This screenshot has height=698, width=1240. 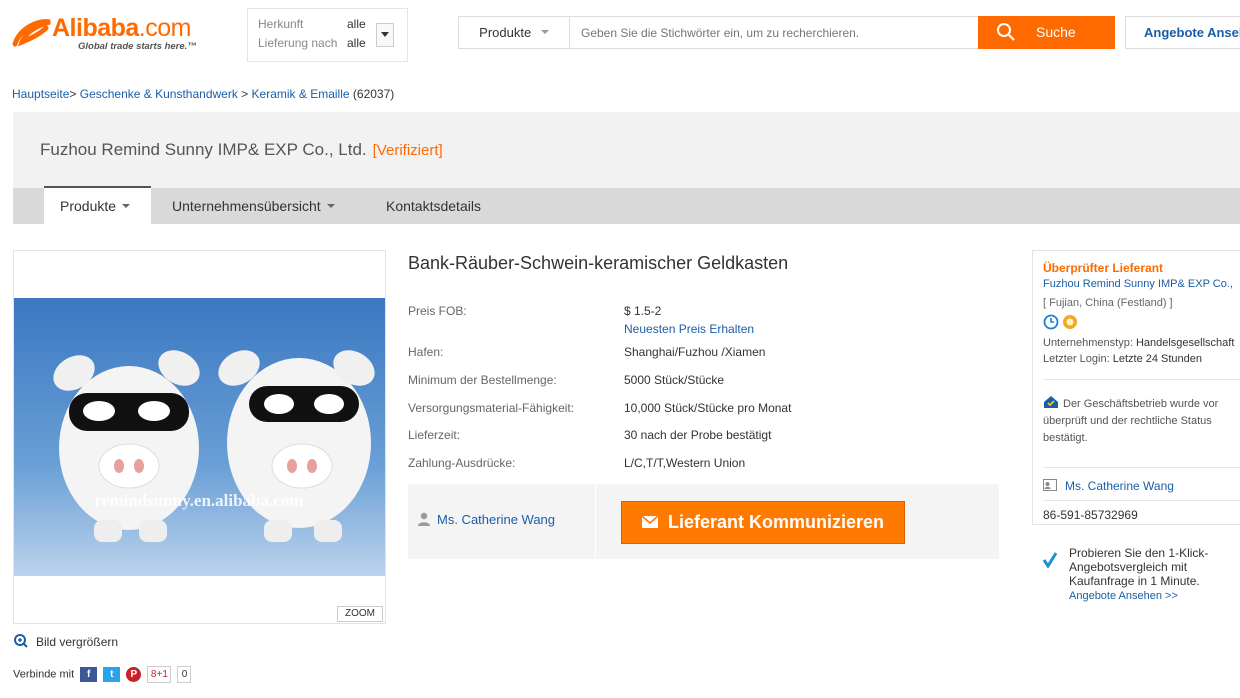 What do you see at coordinates (1157, 359) in the screenshot?
I see `last-login-value: Letzte 24 Stunden` at bounding box center [1157, 359].